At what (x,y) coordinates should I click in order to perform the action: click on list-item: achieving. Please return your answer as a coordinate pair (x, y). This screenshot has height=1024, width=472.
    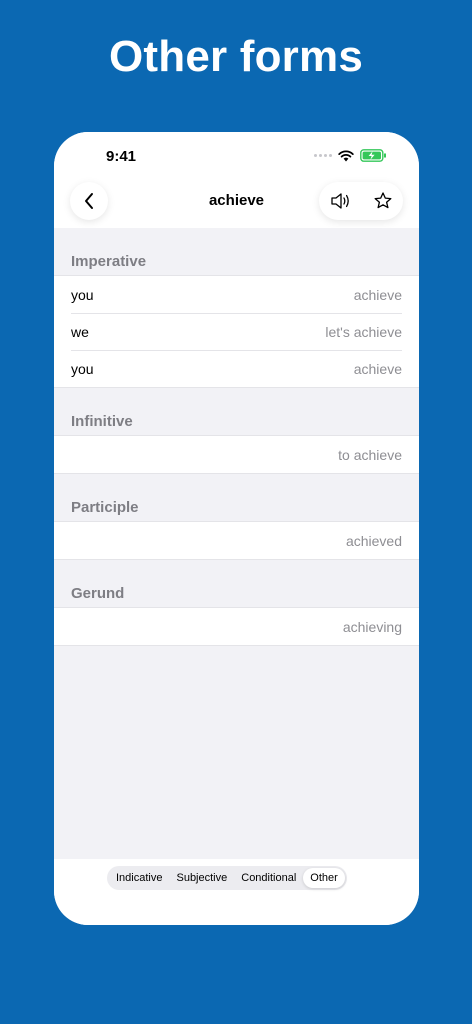
    Looking at the image, I should click on (236, 626).